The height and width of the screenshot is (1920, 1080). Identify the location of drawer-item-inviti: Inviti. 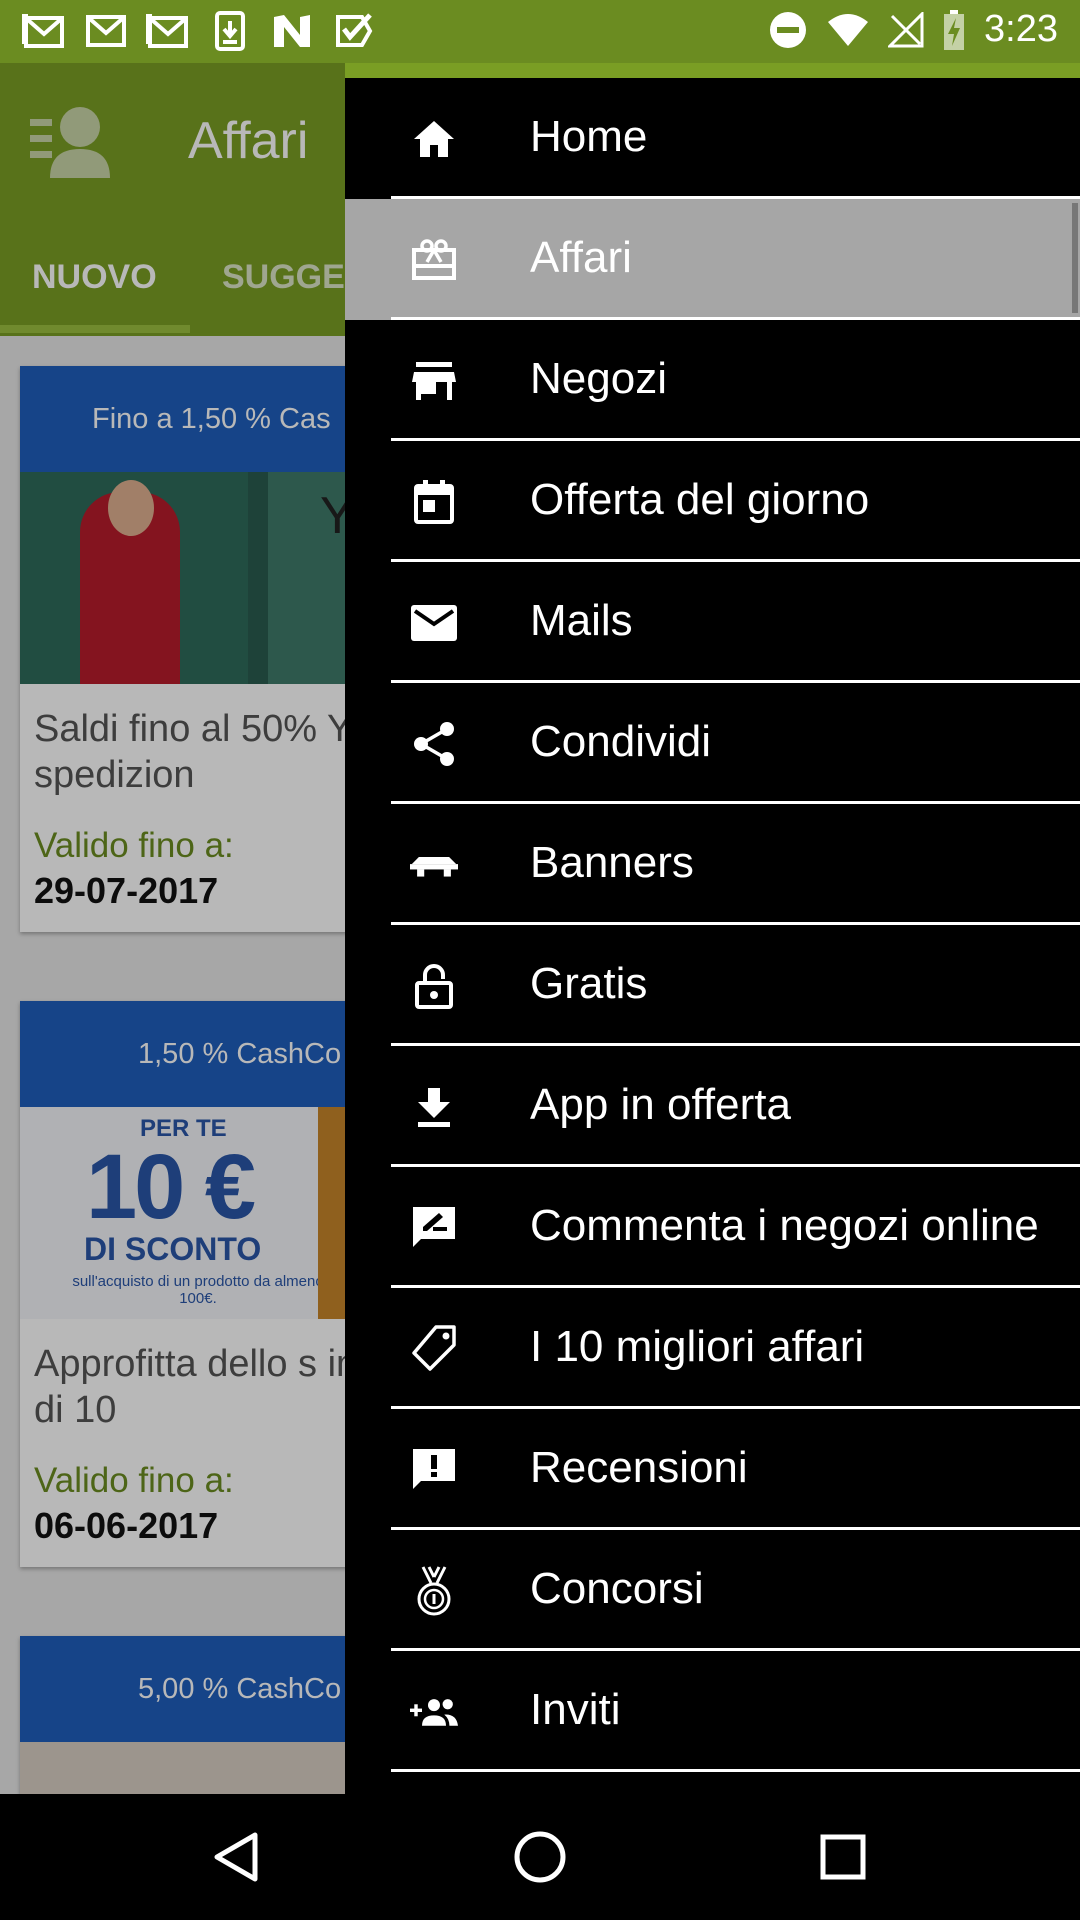
(712, 1711).